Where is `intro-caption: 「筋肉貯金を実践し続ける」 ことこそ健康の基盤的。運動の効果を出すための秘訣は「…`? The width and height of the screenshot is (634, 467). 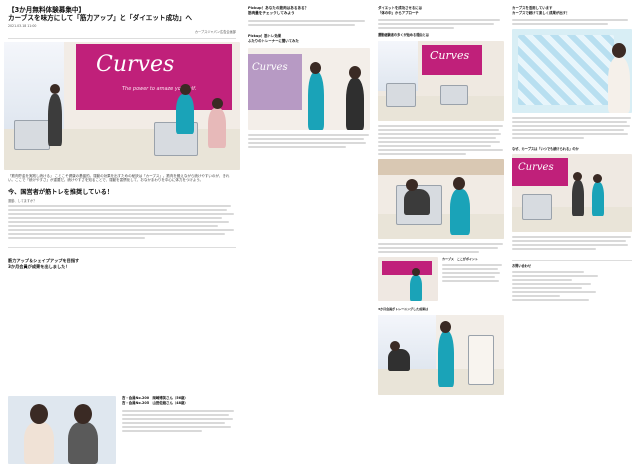 intro-caption: 「筋肉貯金を実践し続ける」 ことこそ健康の基盤的。運動の効果を出すための秘訣は「… is located at coordinates (119, 178).